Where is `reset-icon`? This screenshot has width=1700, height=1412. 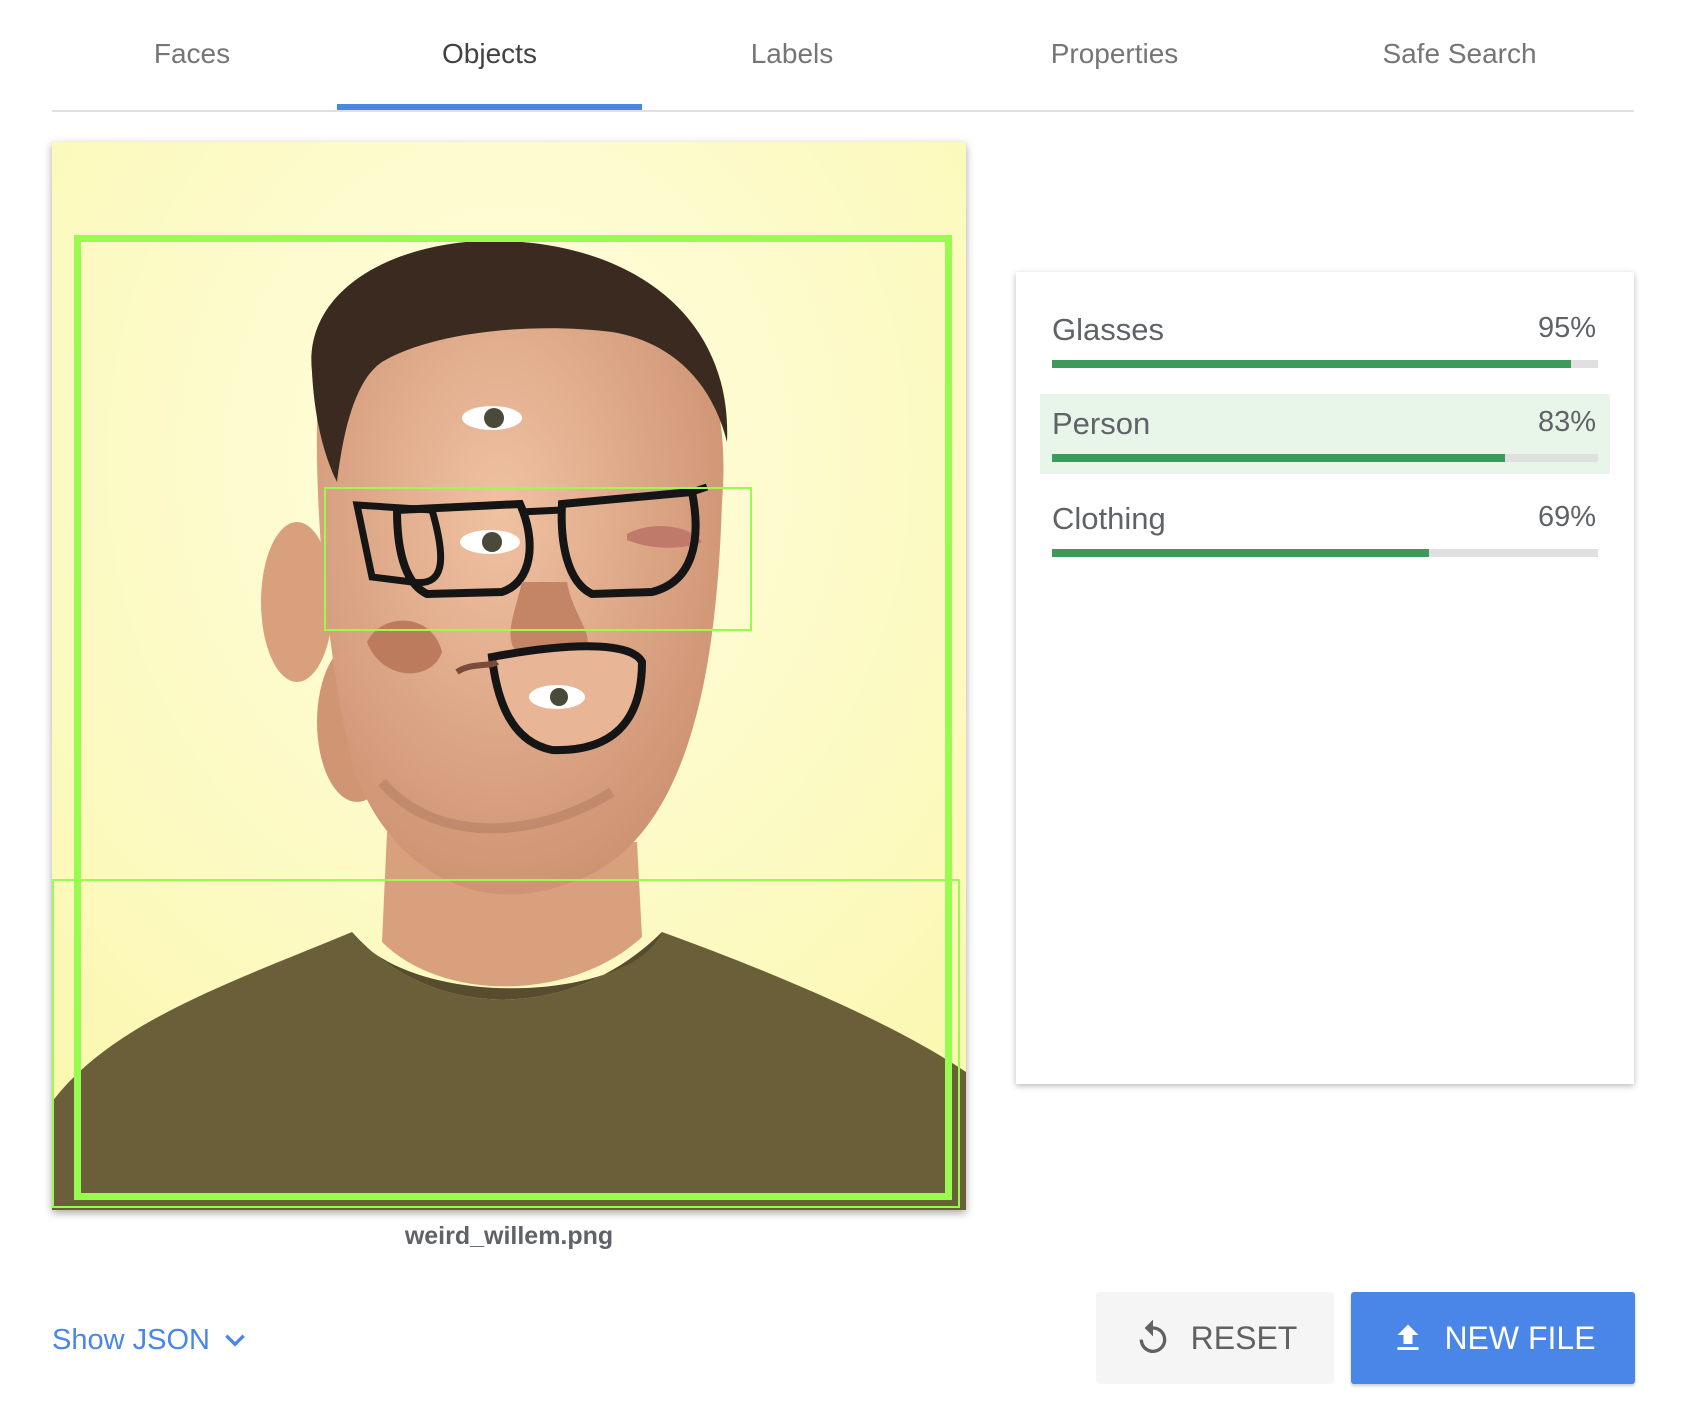
reset-icon is located at coordinates (1153, 1338).